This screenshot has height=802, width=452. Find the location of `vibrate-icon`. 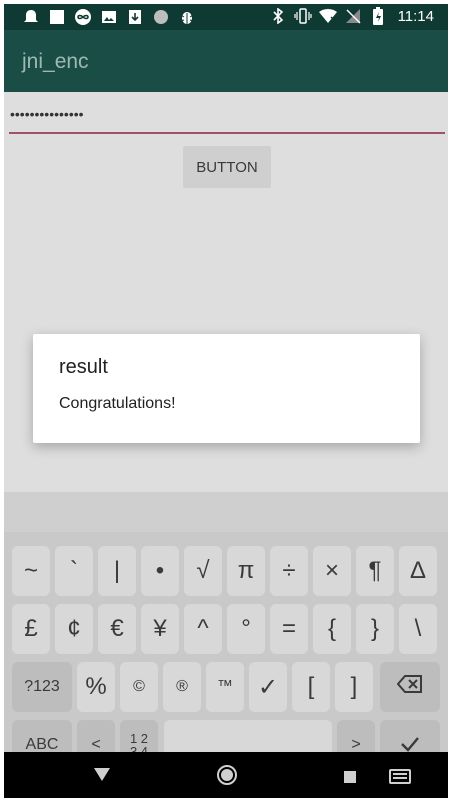

vibrate-icon is located at coordinates (302, 16).